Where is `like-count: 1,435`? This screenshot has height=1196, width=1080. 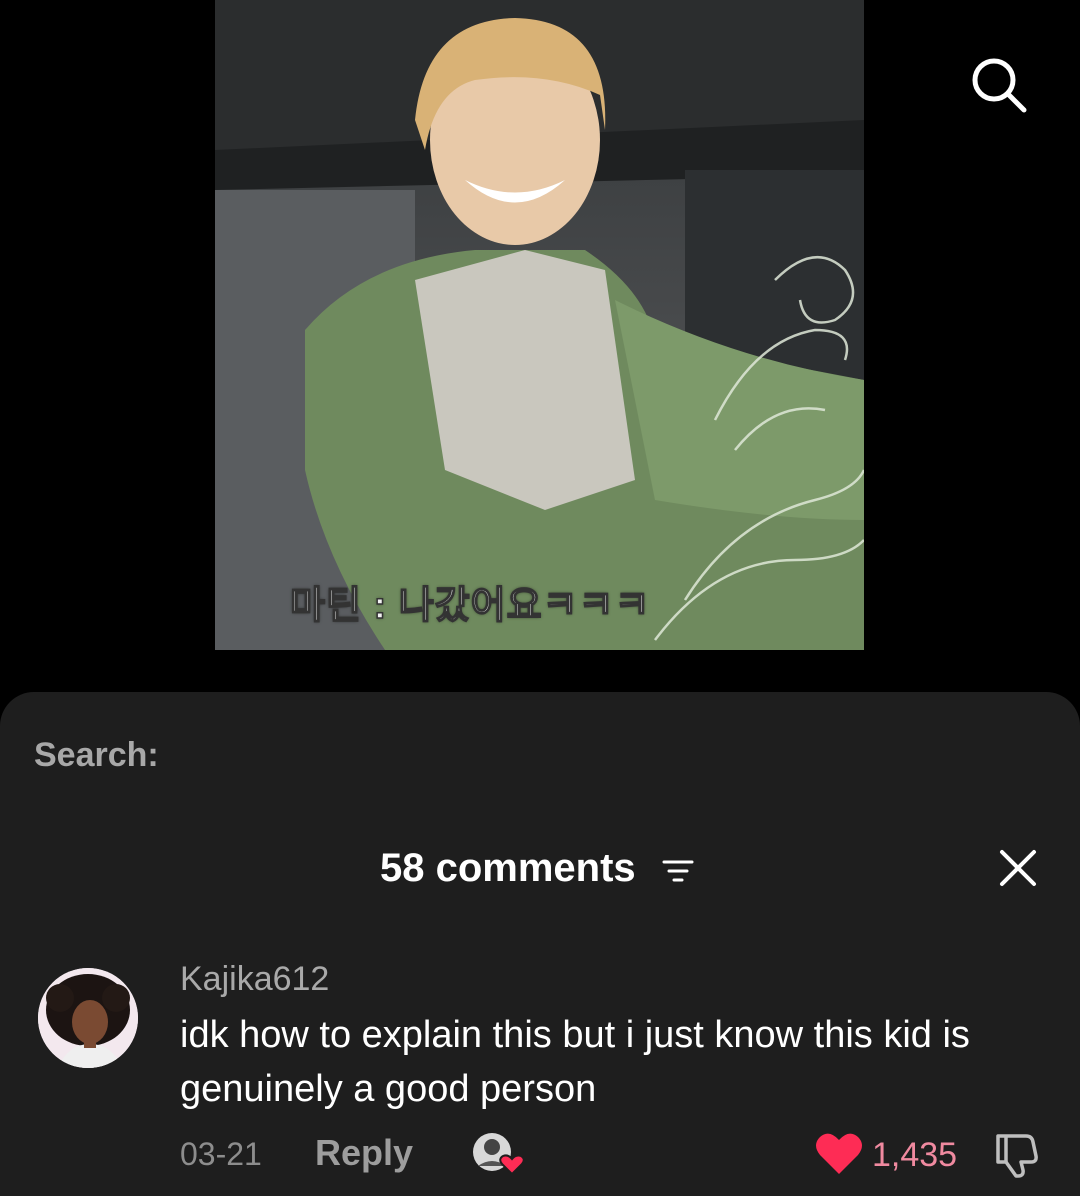
like-count: 1,435 is located at coordinates (915, 1155).